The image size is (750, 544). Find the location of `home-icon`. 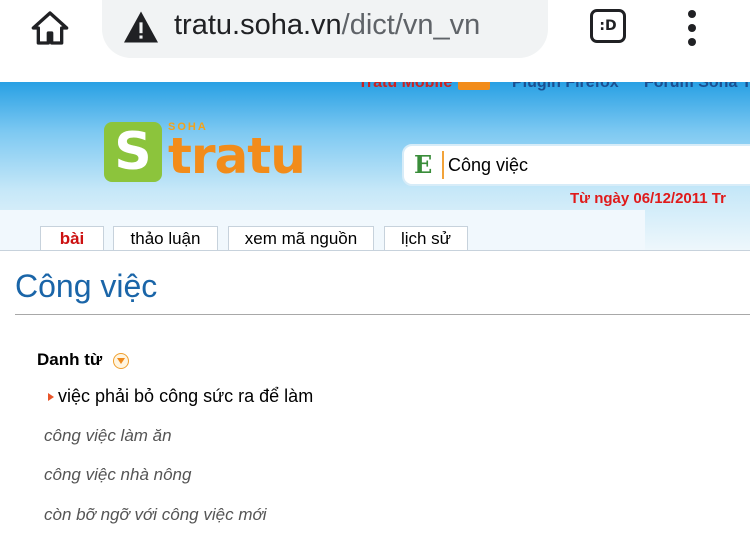

home-icon is located at coordinates (50, 28).